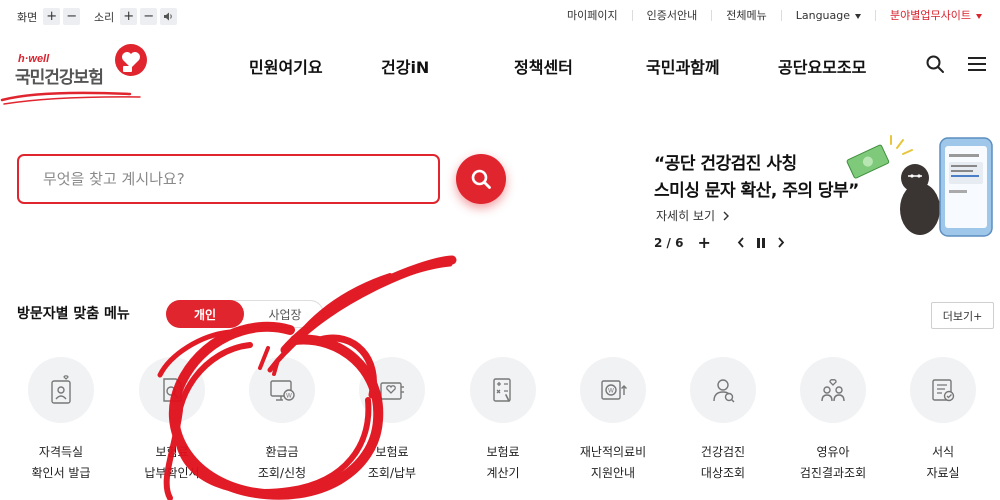  Describe the element at coordinates (503, 463) in the screenshot. I see `quick-item-label: 보험료 계산기` at that location.